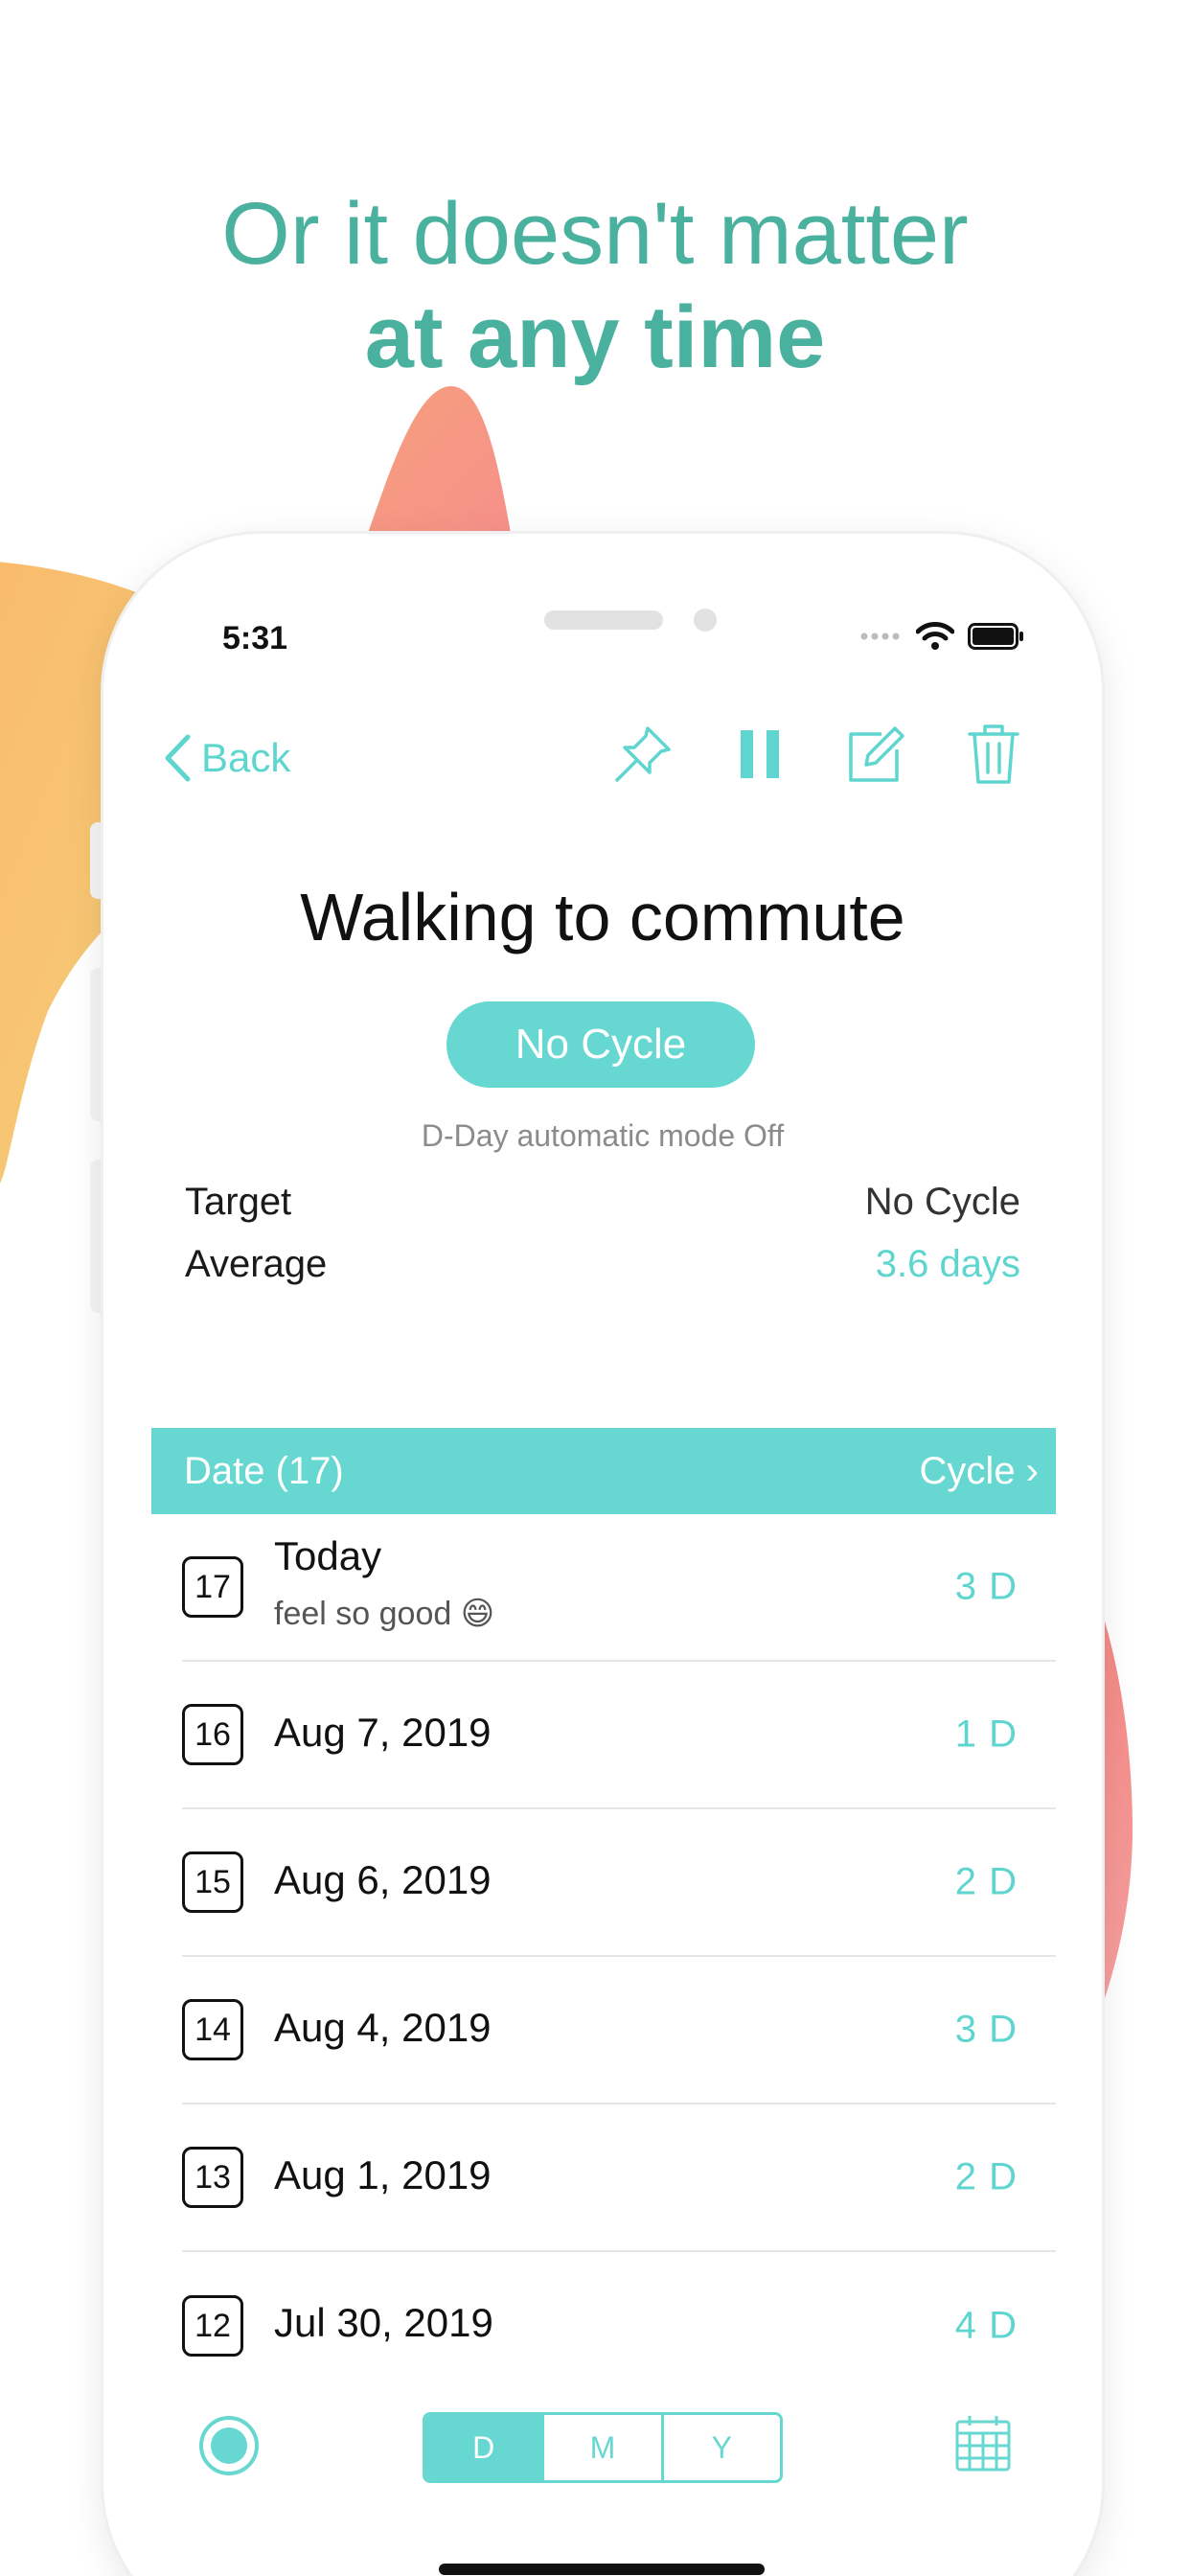 This screenshot has height=2576, width=1190. I want to click on edit-button, so click(876, 754).